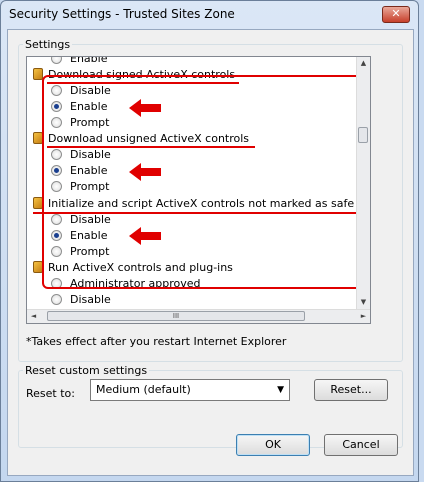 The image size is (424, 482). I want to click on vertical-scrollbar: ▲ ▼, so click(363, 183).